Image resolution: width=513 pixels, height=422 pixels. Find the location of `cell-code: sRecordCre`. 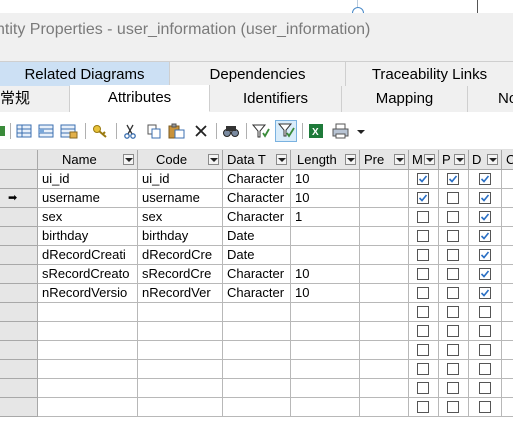

cell-code: sRecordCre is located at coordinates (180, 274).